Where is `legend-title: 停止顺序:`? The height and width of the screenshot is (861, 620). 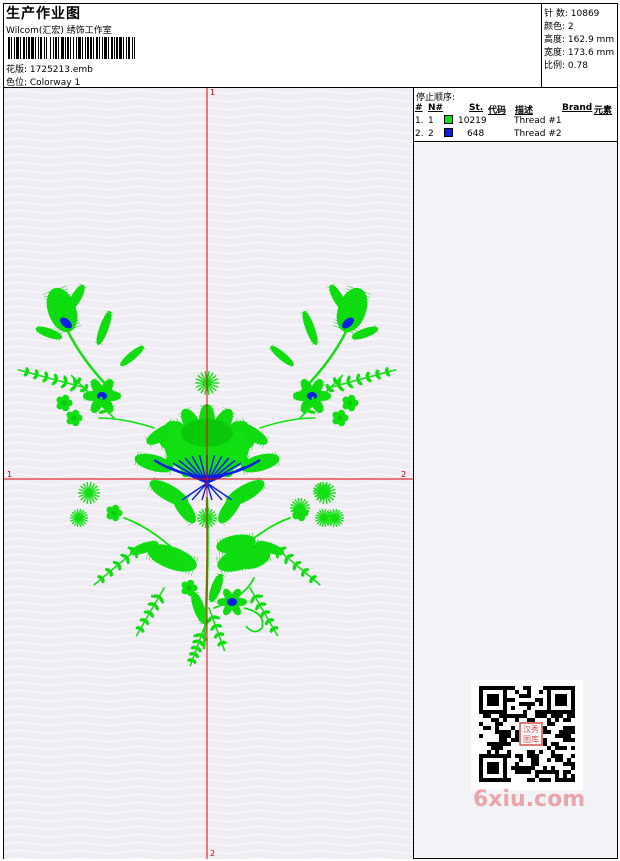
legend-title: 停止顺序: is located at coordinates (436, 98).